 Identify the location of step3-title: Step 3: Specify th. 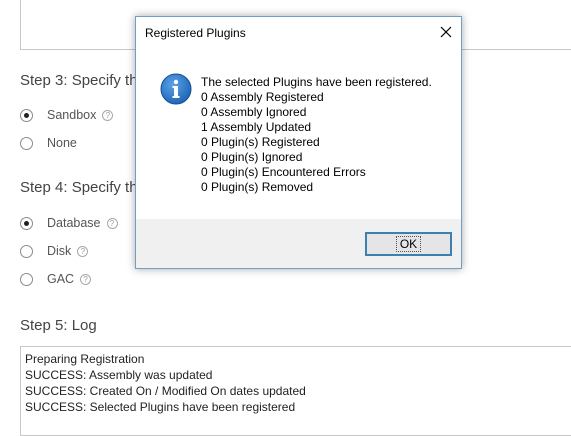
(79, 80).